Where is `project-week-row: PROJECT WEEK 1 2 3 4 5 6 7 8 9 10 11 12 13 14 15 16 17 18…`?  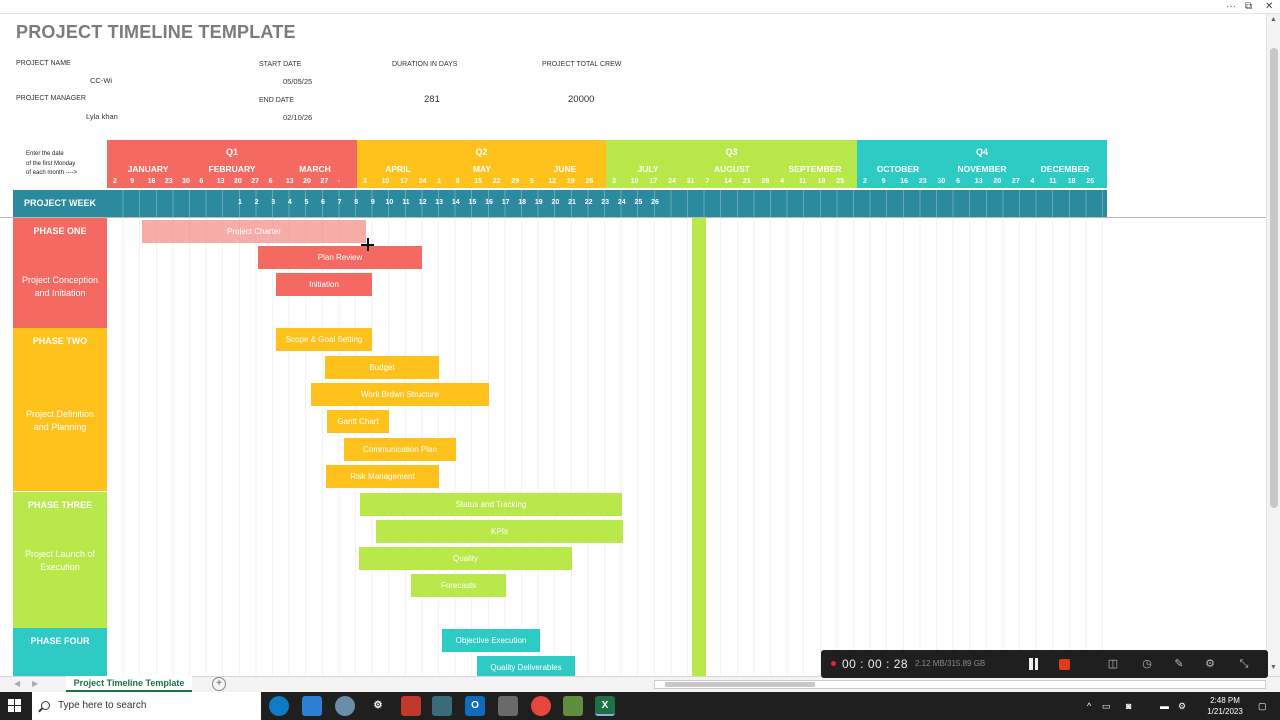
project-week-row: PROJECT WEEK 1 2 3 4 5 6 7 8 9 10 11 12 13 14 15 16 17 18… is located at coordinates (560, 203).